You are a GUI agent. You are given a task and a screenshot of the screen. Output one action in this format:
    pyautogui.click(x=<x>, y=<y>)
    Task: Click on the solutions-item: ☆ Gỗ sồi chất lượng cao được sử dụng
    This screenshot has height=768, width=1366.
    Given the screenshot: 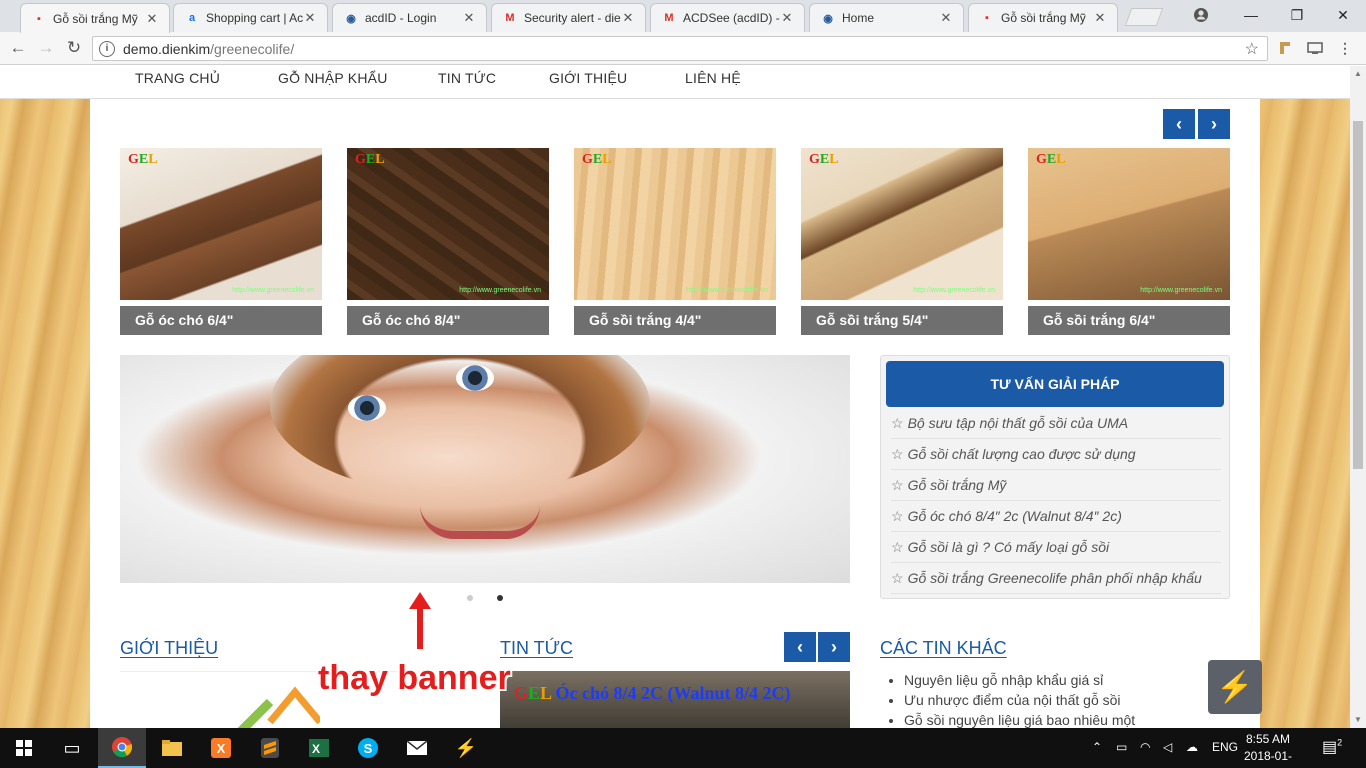 What is the action you would take?
    pyautogui.click(x=1056, y=454)
    